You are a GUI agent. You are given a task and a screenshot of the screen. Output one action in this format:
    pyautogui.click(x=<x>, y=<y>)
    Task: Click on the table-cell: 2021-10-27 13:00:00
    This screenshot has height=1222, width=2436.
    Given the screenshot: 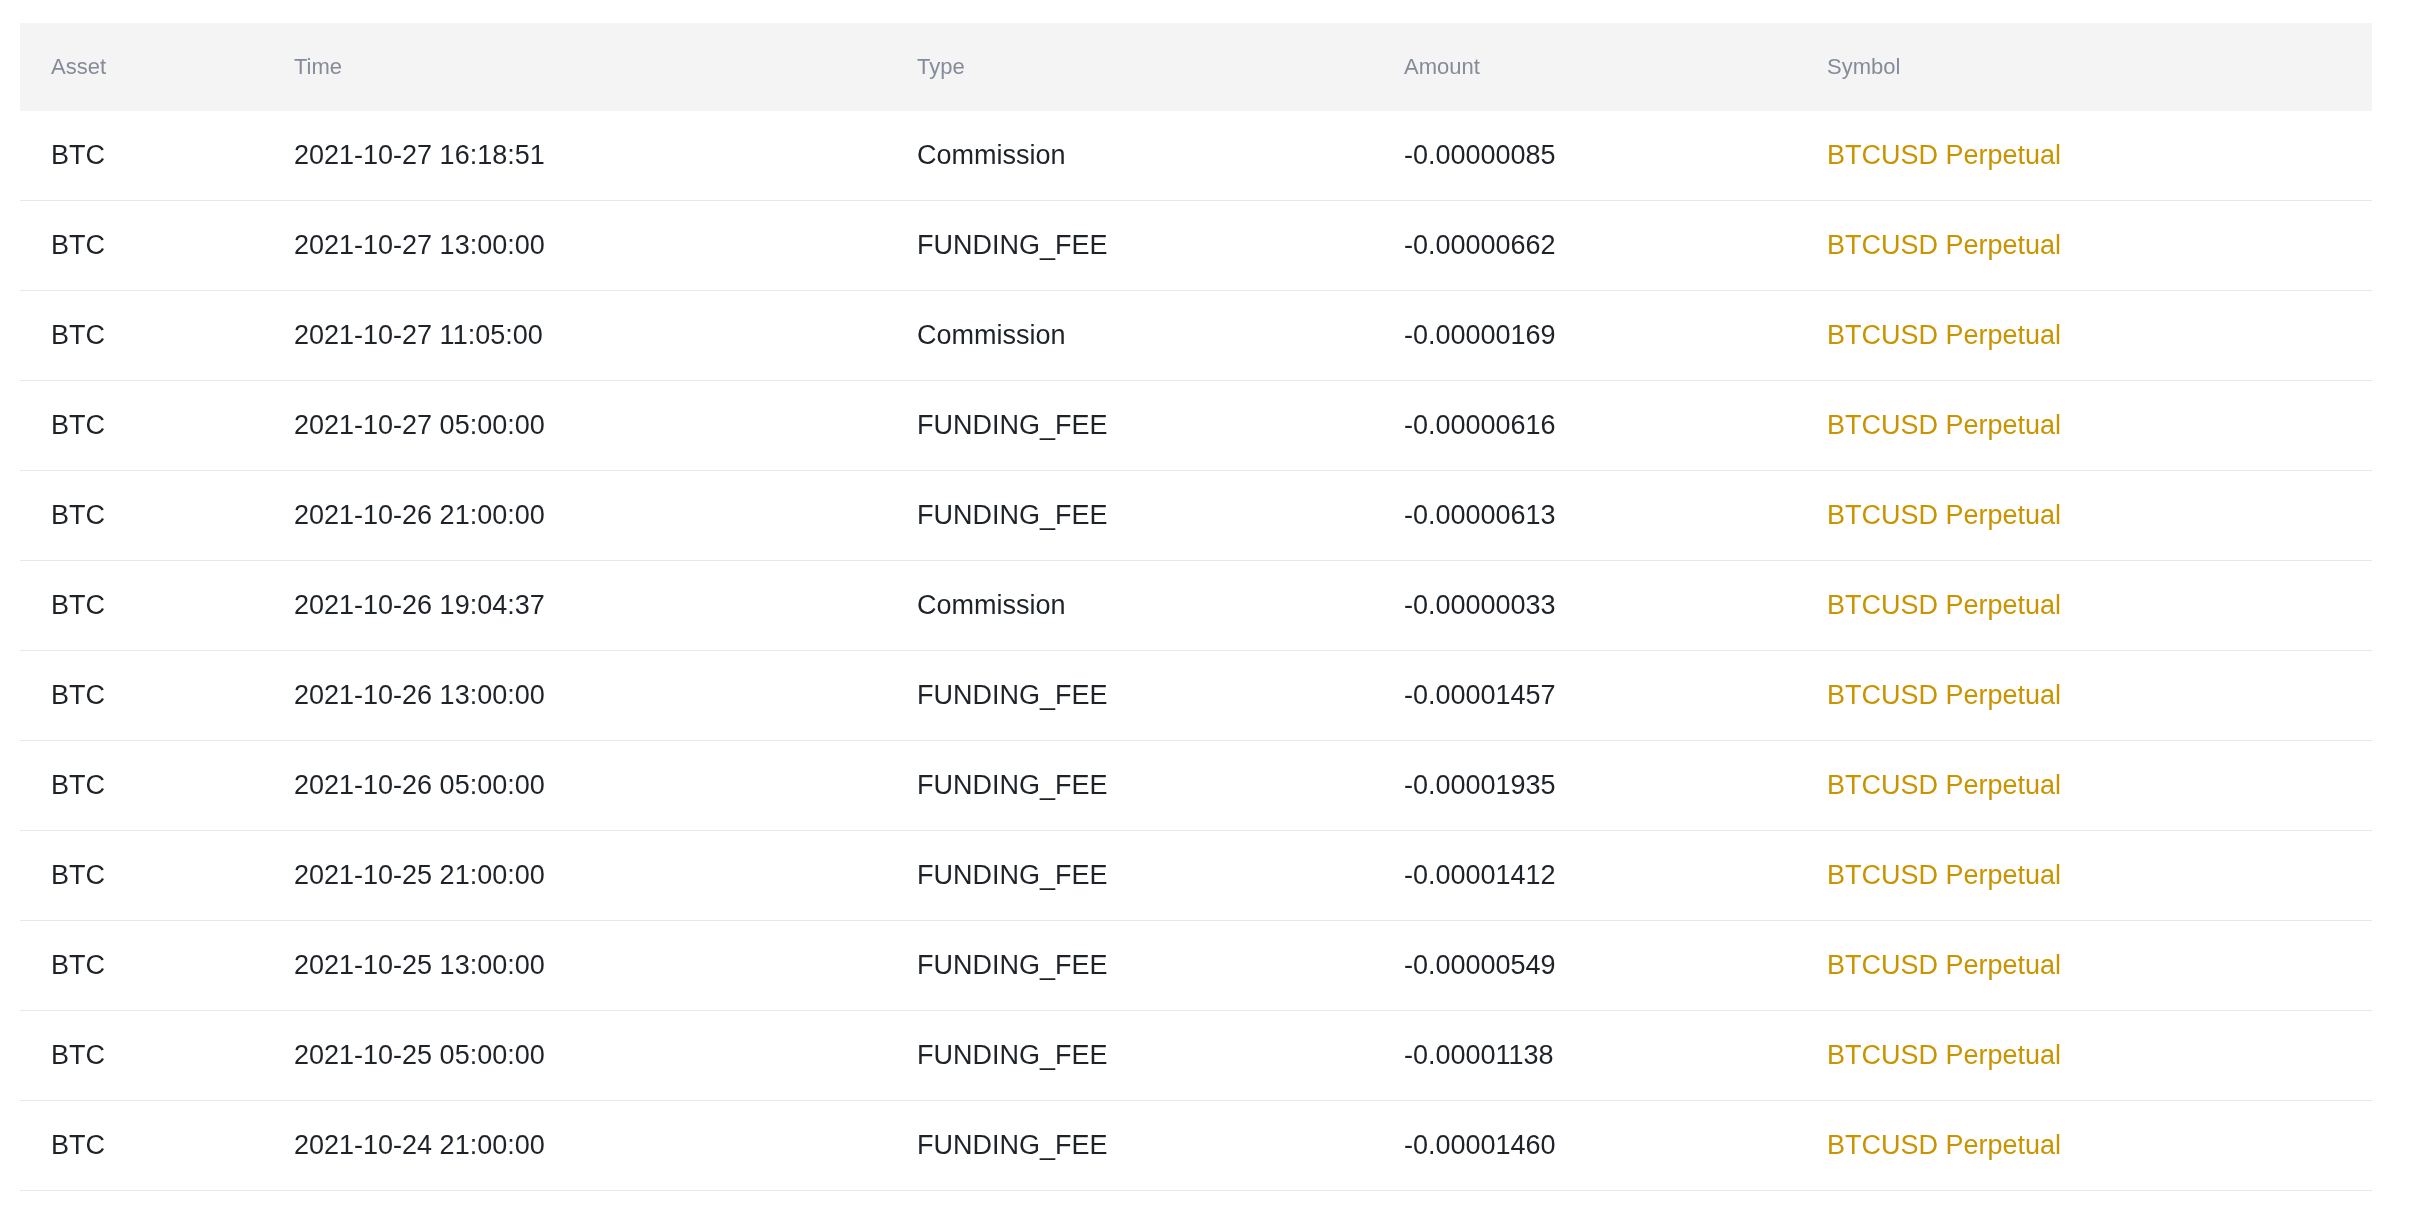 What is the action you would take?
    pyautogui.click(x=419, y=245)
    